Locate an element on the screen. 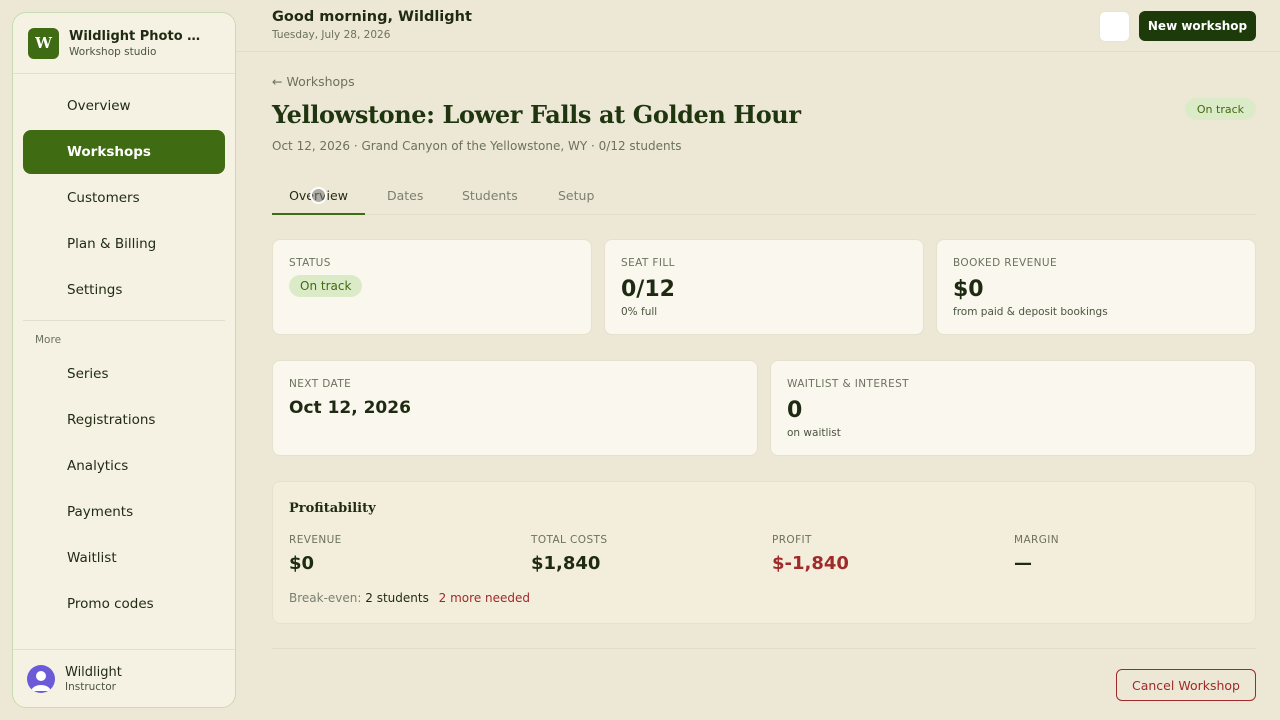 Image resolution: width=1280 pixels, height=720 pixels. status-badge: On track is located at coordinates (1220, 109).